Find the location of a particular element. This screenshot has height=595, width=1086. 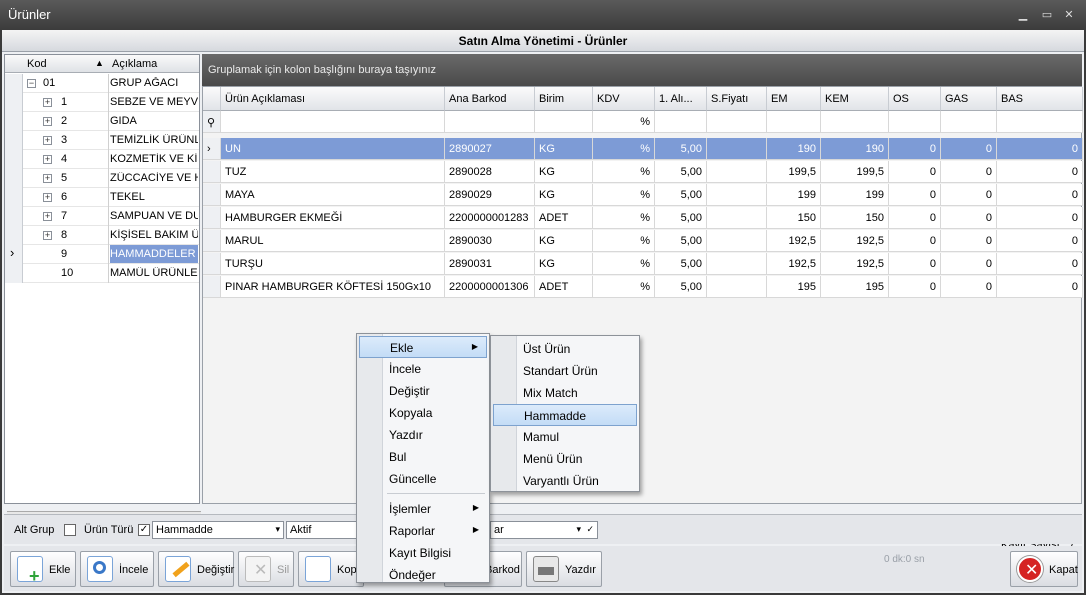

menu-item-label: İşlemler is located at coordinates (410, 509).